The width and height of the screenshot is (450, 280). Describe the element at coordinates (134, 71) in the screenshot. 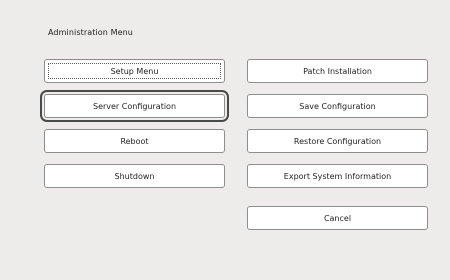

I see `setup-menu-button: Setup Menu` at that location.